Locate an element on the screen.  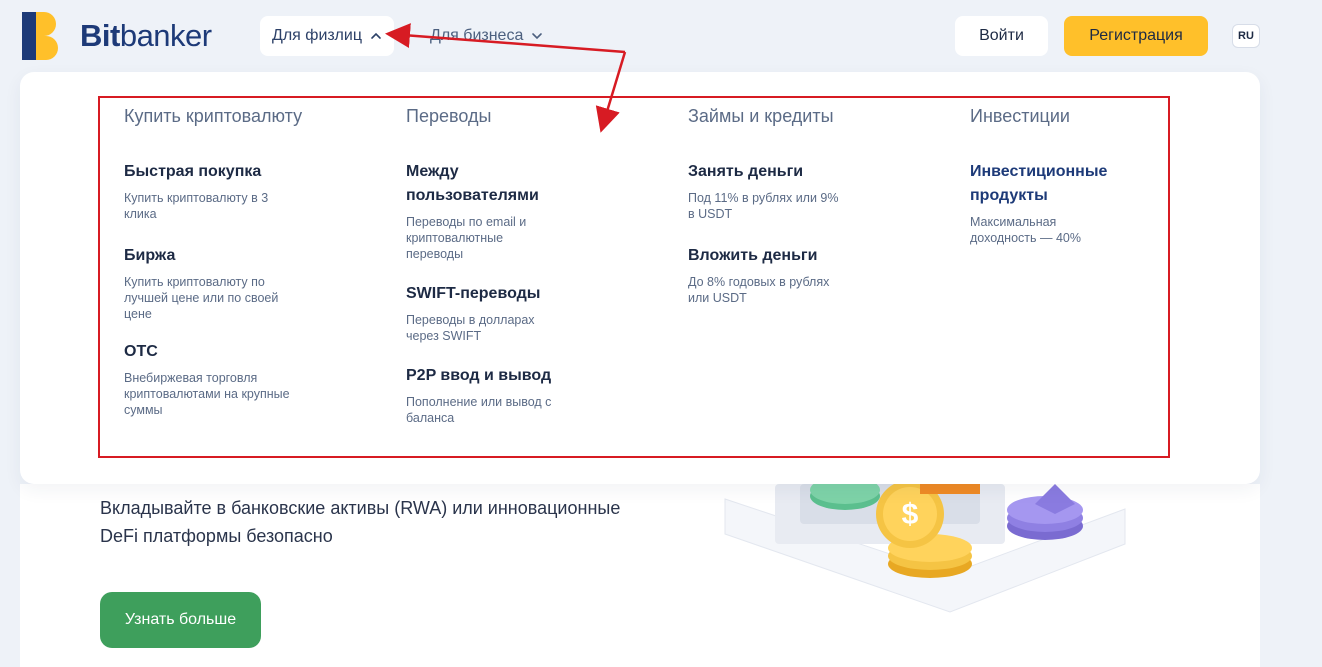
menu-item-desc: Максимальная доходность — 40% is located at coordinates (1025, 230).